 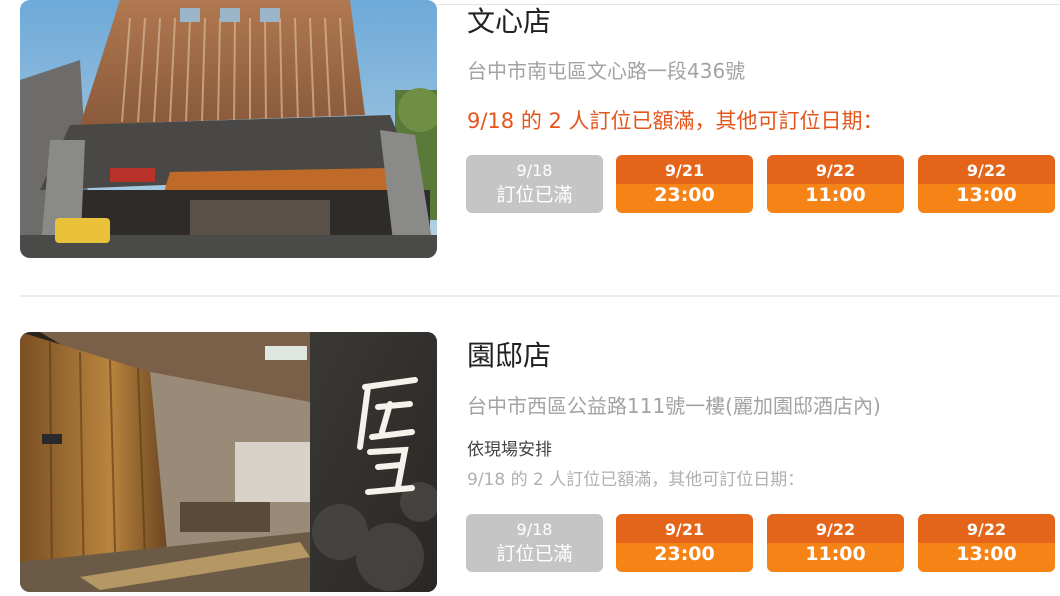 I want to click on restaurant-name: 園邸店, so click(x=509, y=356).